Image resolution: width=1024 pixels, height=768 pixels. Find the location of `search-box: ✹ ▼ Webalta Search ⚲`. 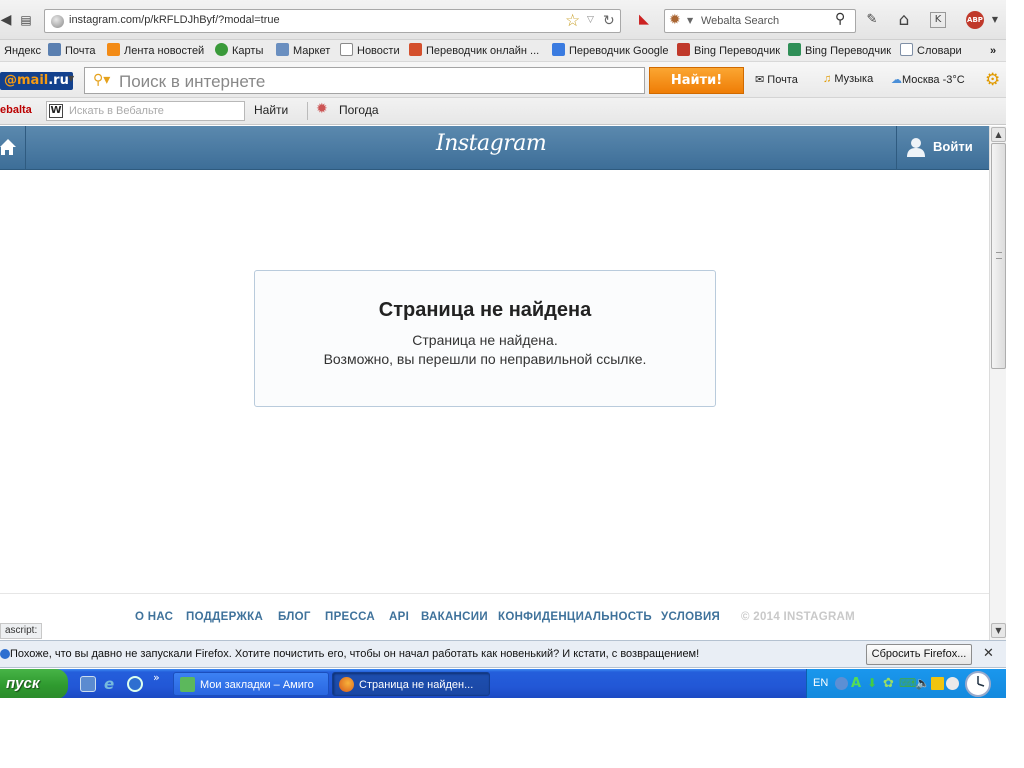

search-box: ✹ ▼ Webalta Search ⚲ is located at coordinates (760, 21).